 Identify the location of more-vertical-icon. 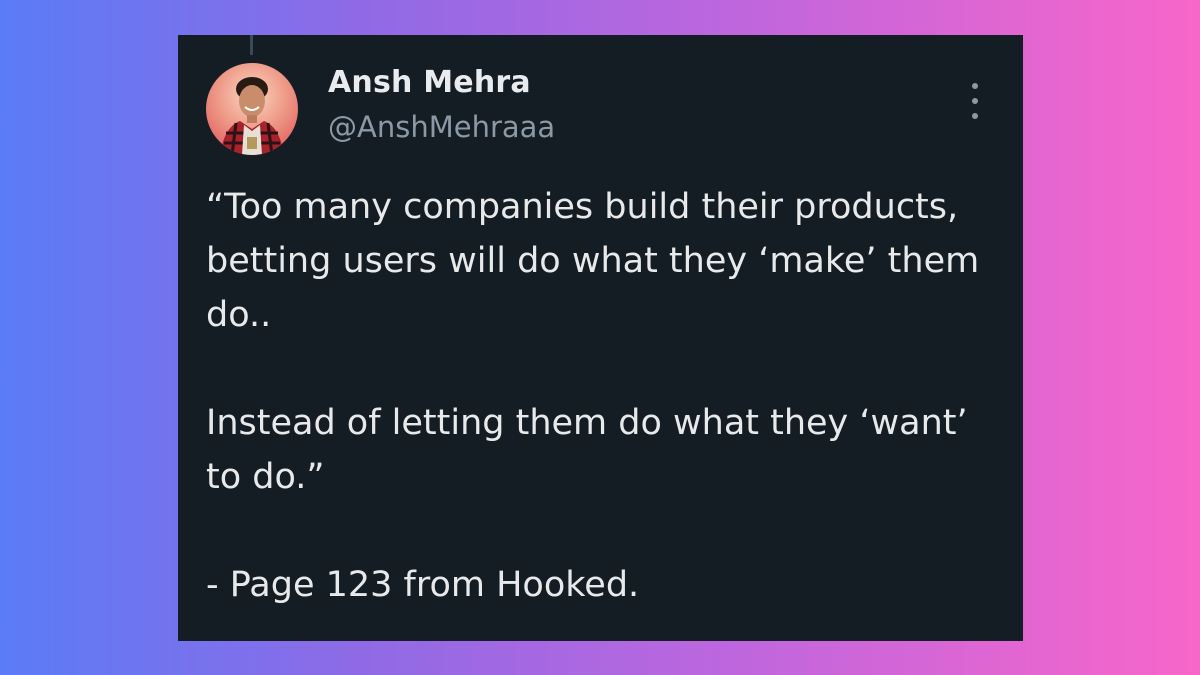
(975, 86).